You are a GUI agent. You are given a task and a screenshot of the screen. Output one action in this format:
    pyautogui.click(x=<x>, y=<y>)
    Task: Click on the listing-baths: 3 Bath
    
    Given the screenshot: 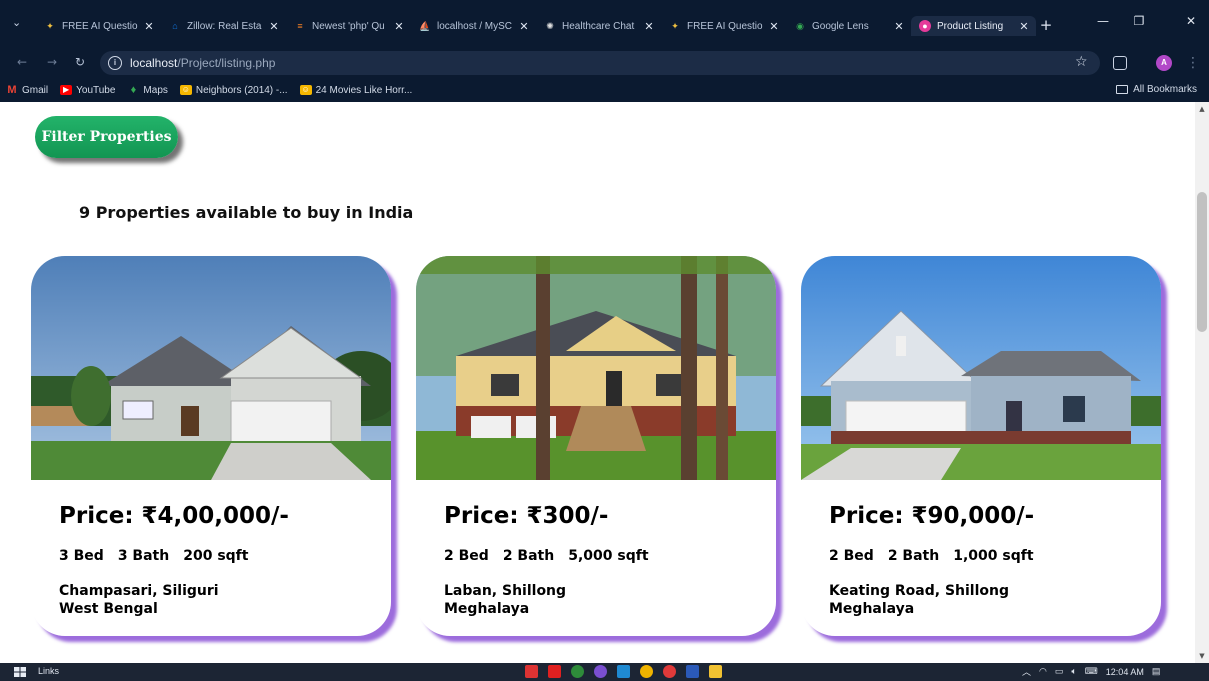 What is the action you would take?
    pyautogui.click(x=143, y=556)
    